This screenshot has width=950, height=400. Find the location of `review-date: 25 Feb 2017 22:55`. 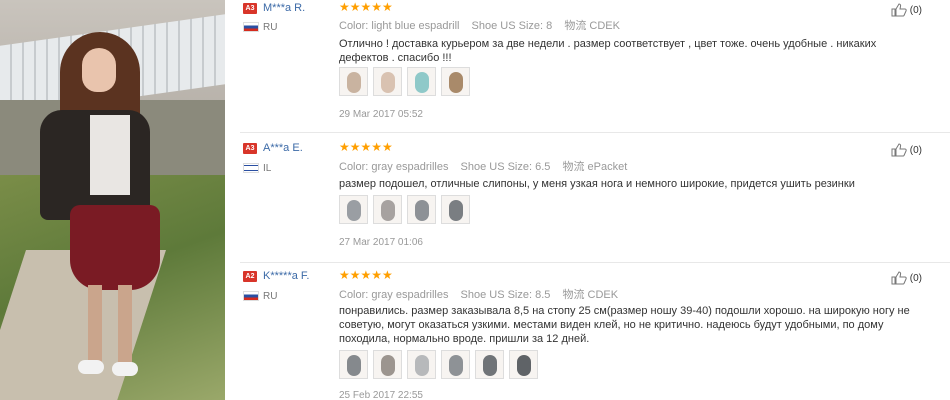

review-date: 25 Feb 2017 22:55 is located at coordinates (381, 395).